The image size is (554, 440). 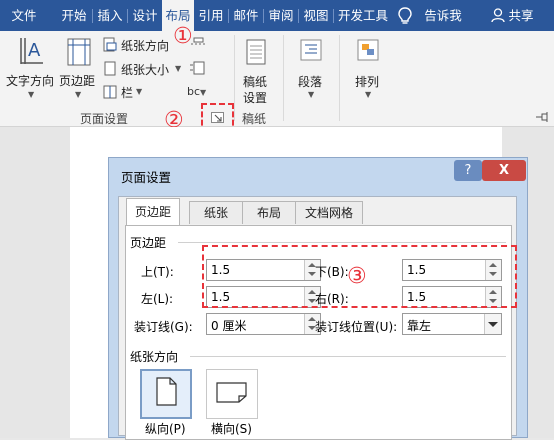 What do you see at coordinates (363, 15) in the screenshot?
I see `tab-developer: 开发工具` at bounding box center [363, 15].